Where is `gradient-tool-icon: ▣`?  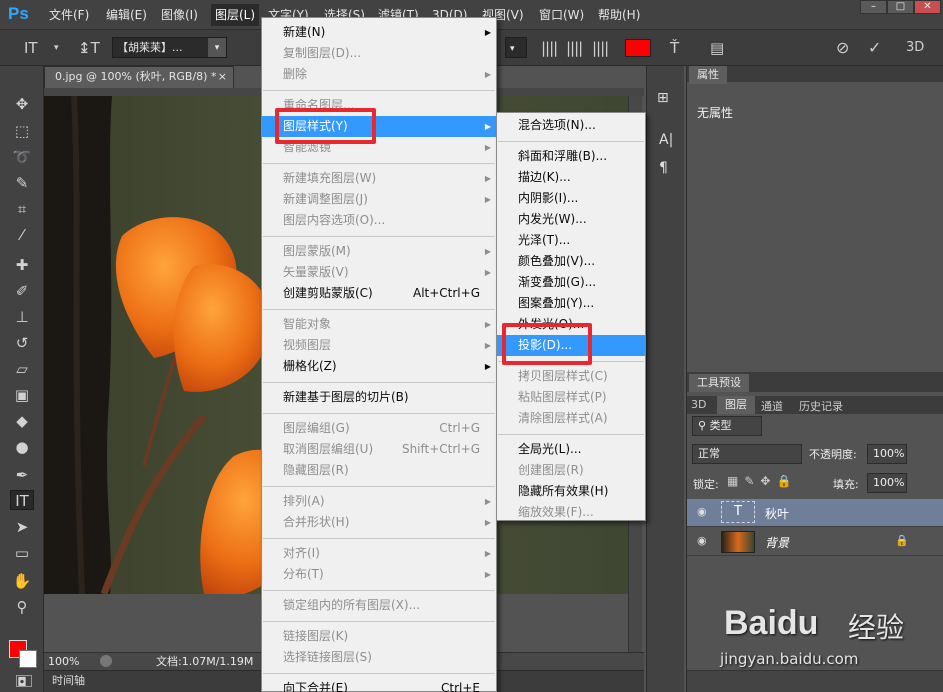 gradient-tool-icon: ▣ is located at coordinates (22, 395).